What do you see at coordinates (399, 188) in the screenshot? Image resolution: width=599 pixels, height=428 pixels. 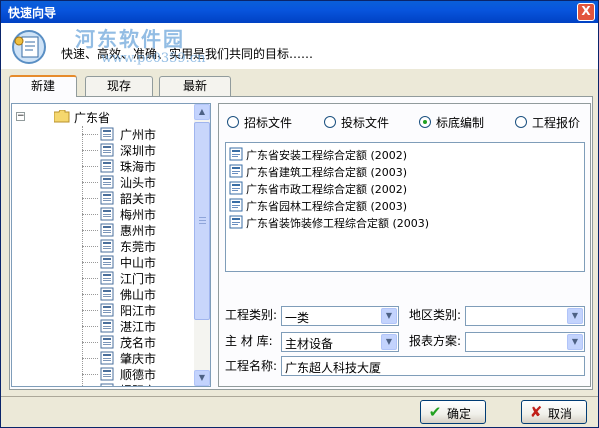 I see `quota-list-item: 广东省市政工程综合定额 (2002)` at bounding box center [399, 188].